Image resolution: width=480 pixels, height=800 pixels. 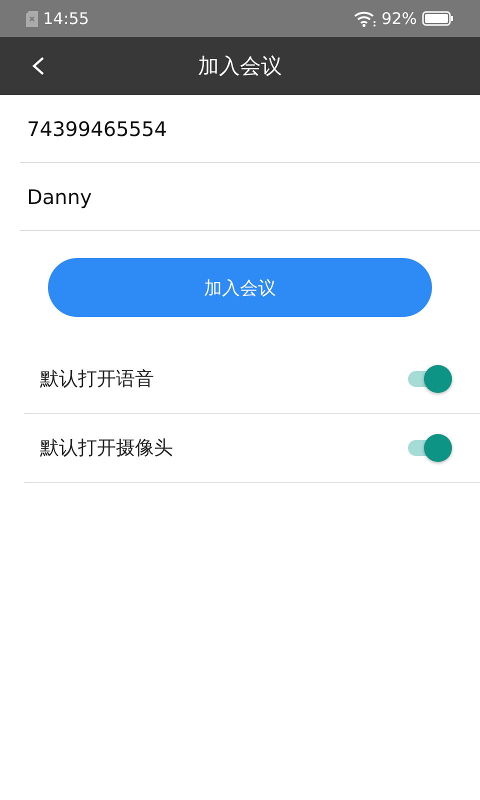 What do you see at coordinates (32, 18) in the screenshot?
I see `sim-icon` at bounding box center [32, 18].